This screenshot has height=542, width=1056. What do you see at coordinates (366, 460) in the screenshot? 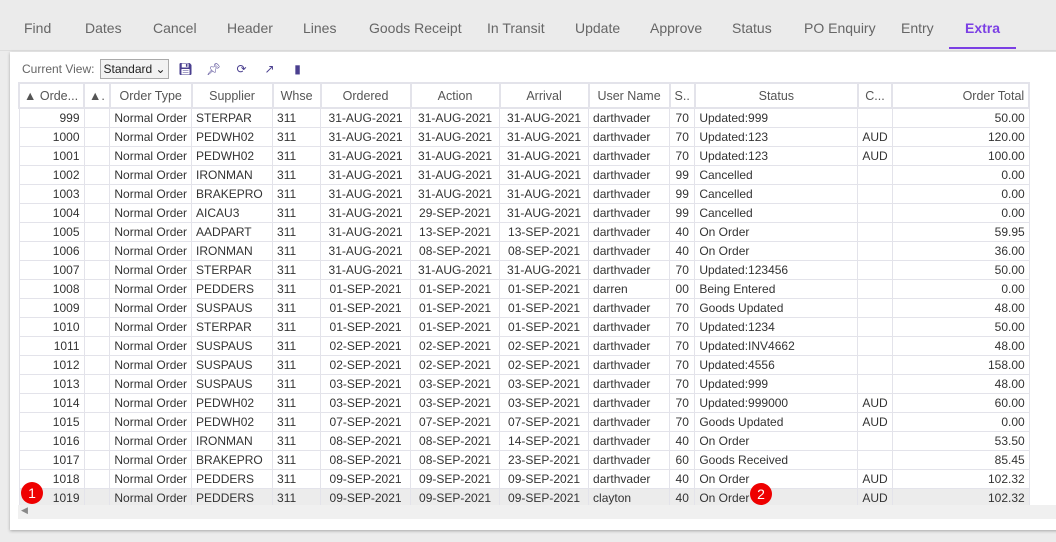
I see `cell-ordered: 08-SEP-2021` at bounding box center [366, 460].